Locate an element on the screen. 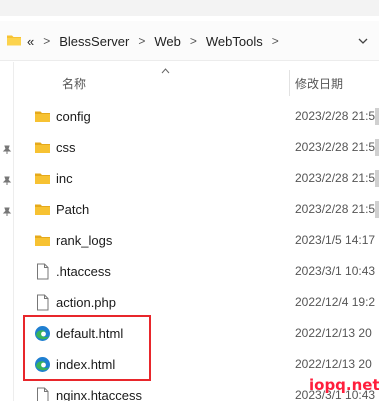 The width and height of the screenshot is (379, 401). file-name: css is located at coordinates (66, 147).